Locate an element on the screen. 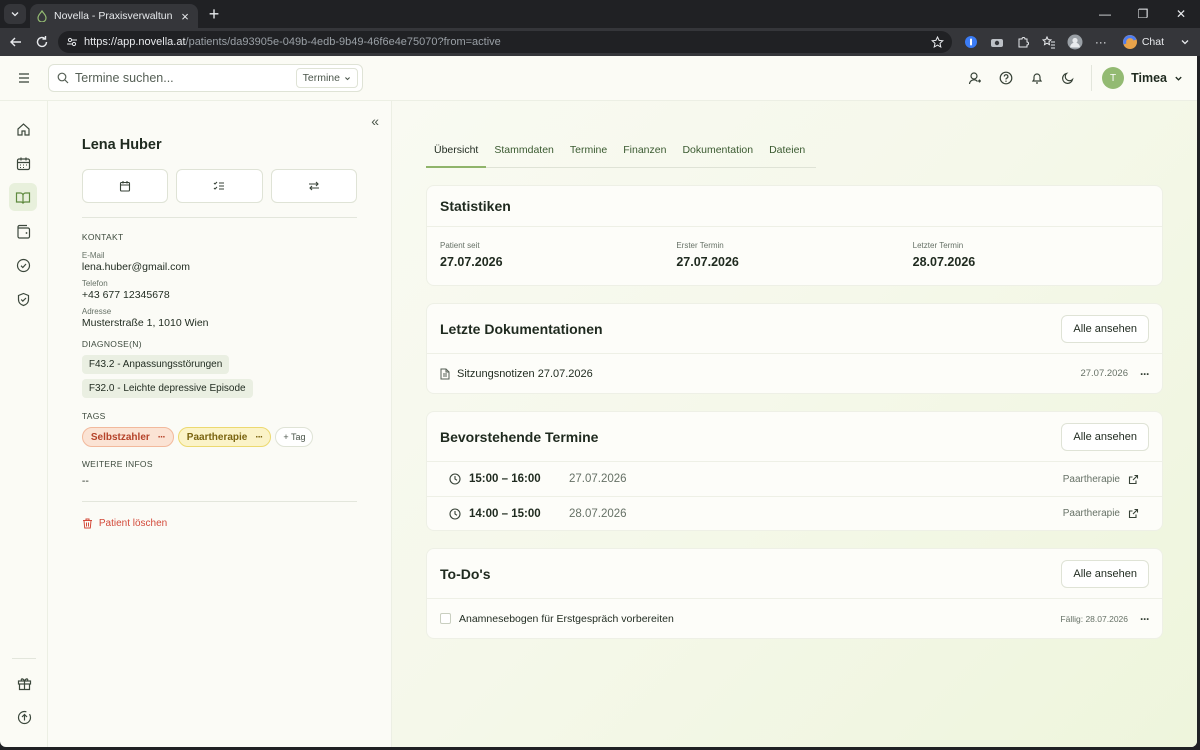 The width and height of the screenshot is (1200, 750). appointment-row: 15:00 – 16:00 27.07.2026 Paartherapie is located at coordinates (794, 479).